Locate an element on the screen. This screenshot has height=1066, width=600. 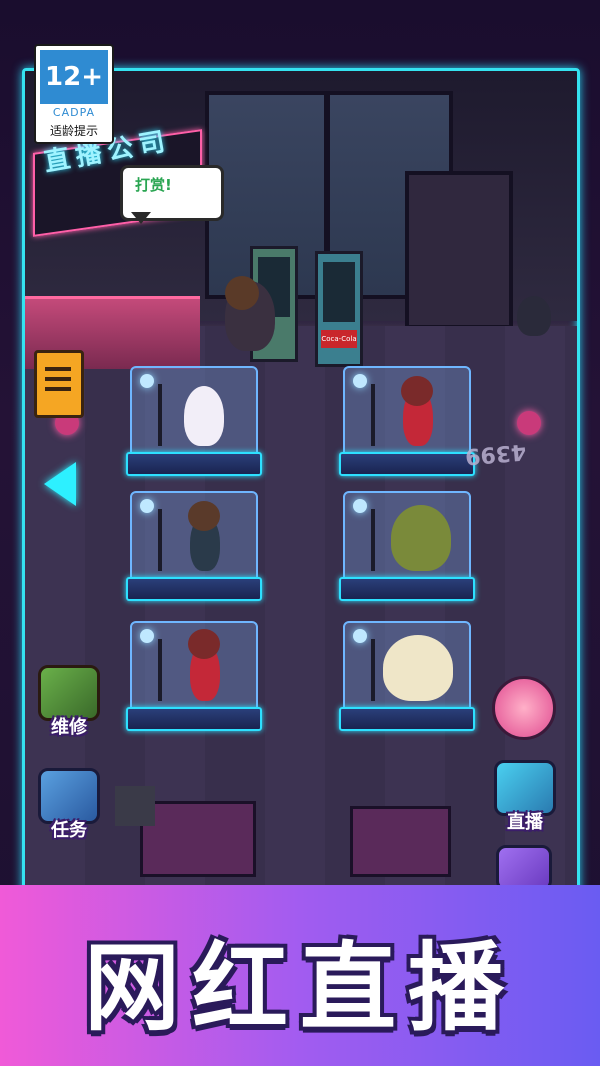
age-rating: 12+ is located at coordinates (74, 77).